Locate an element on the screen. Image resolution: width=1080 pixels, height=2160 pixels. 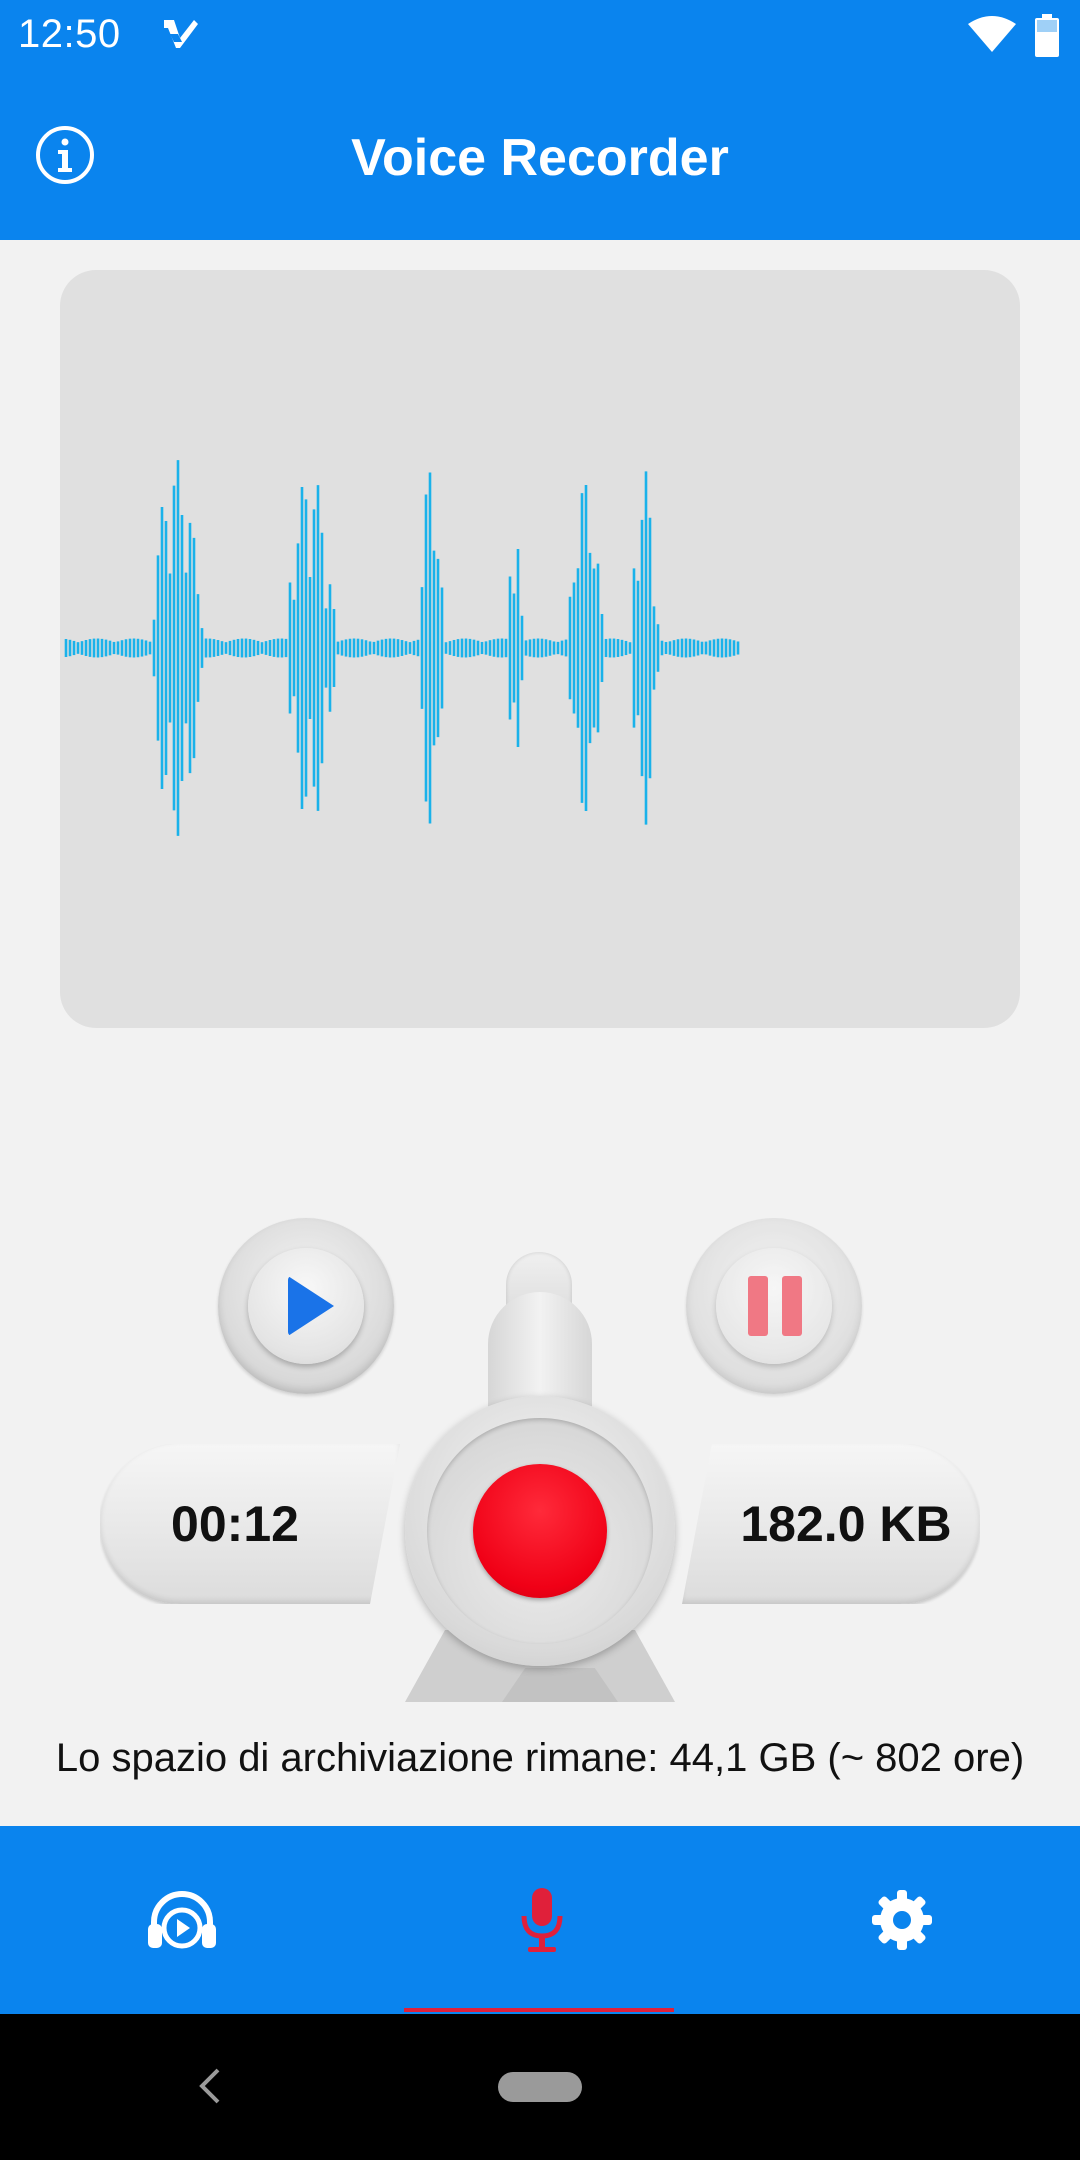
app-title: Voice Recorder is located at coordinates (540, 158).